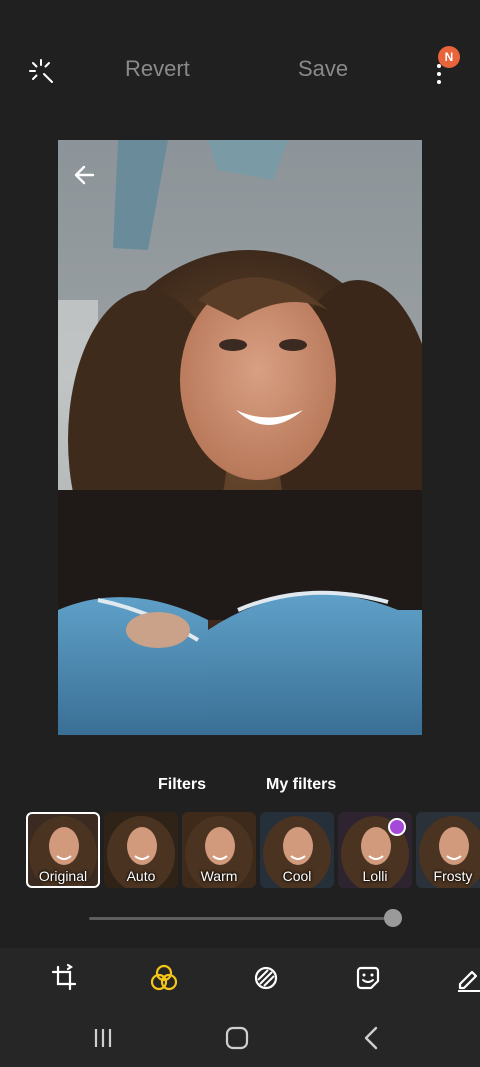 Image resolution: width=480 pixels, height=1067 pixels. What do you see at coordinates (240, 978) in the screenshot?
I see `edit-toolbar` at bounding box center [240, 978].